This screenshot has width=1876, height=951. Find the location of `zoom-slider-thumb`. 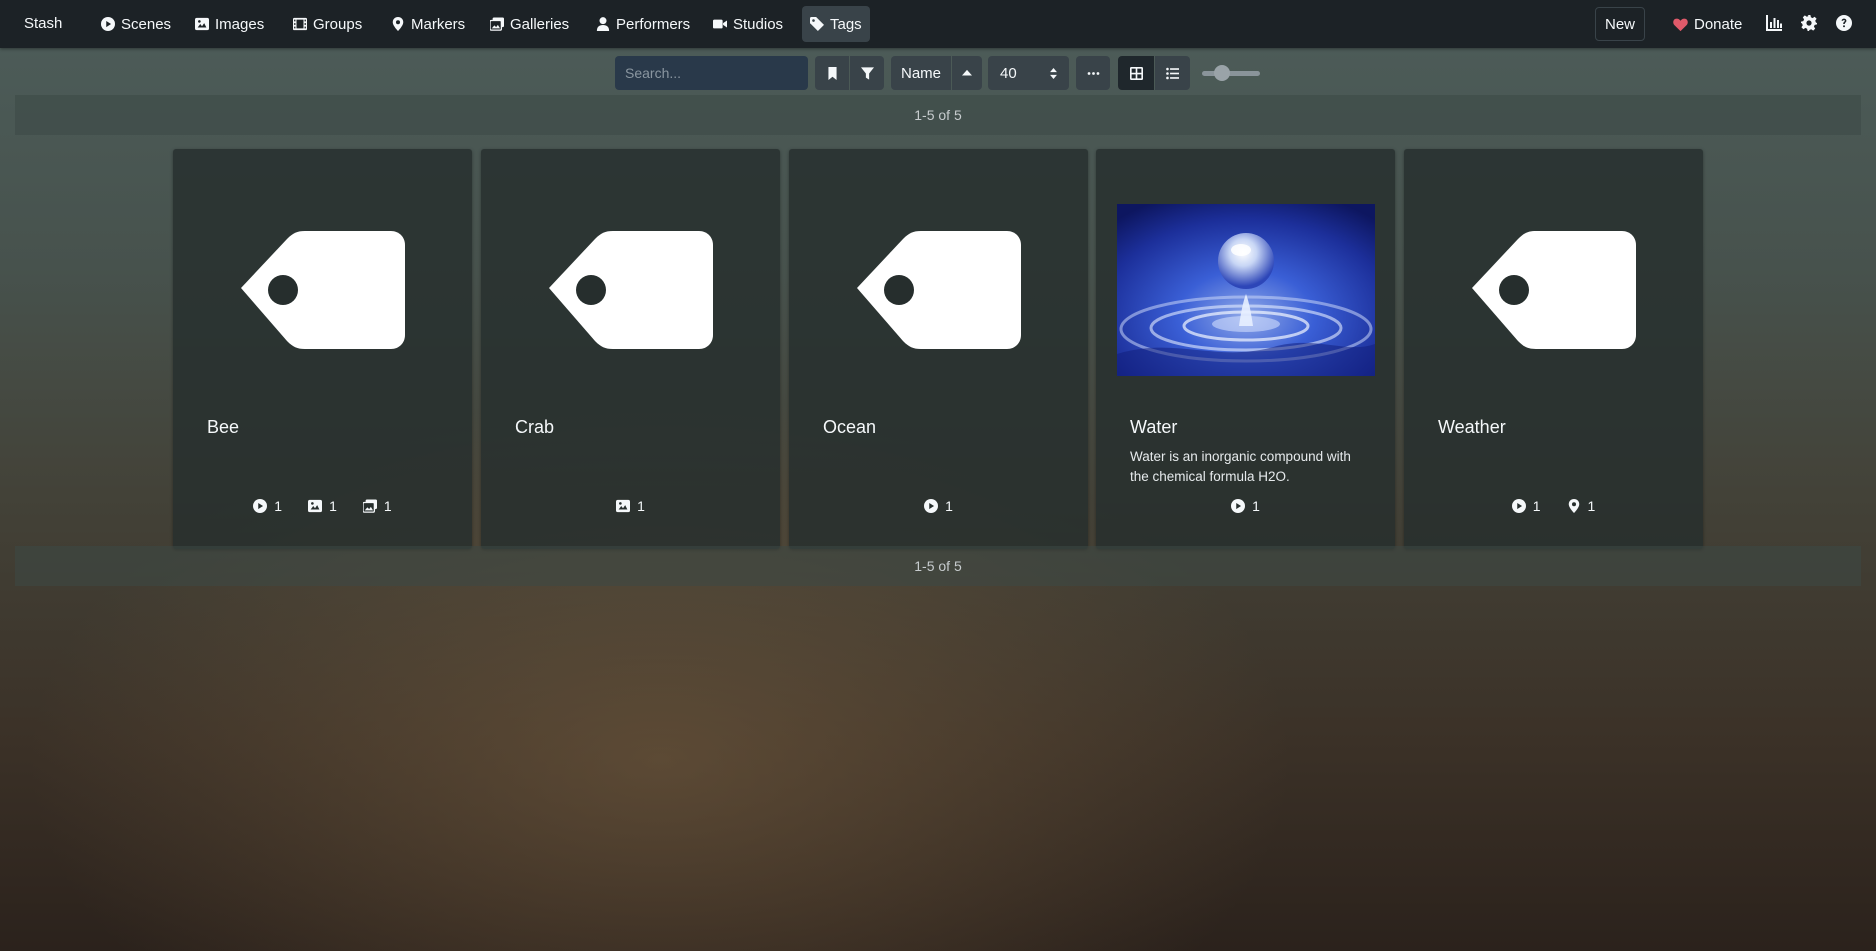

zoom-slider-thumb is located at coordinates (1222, 73).